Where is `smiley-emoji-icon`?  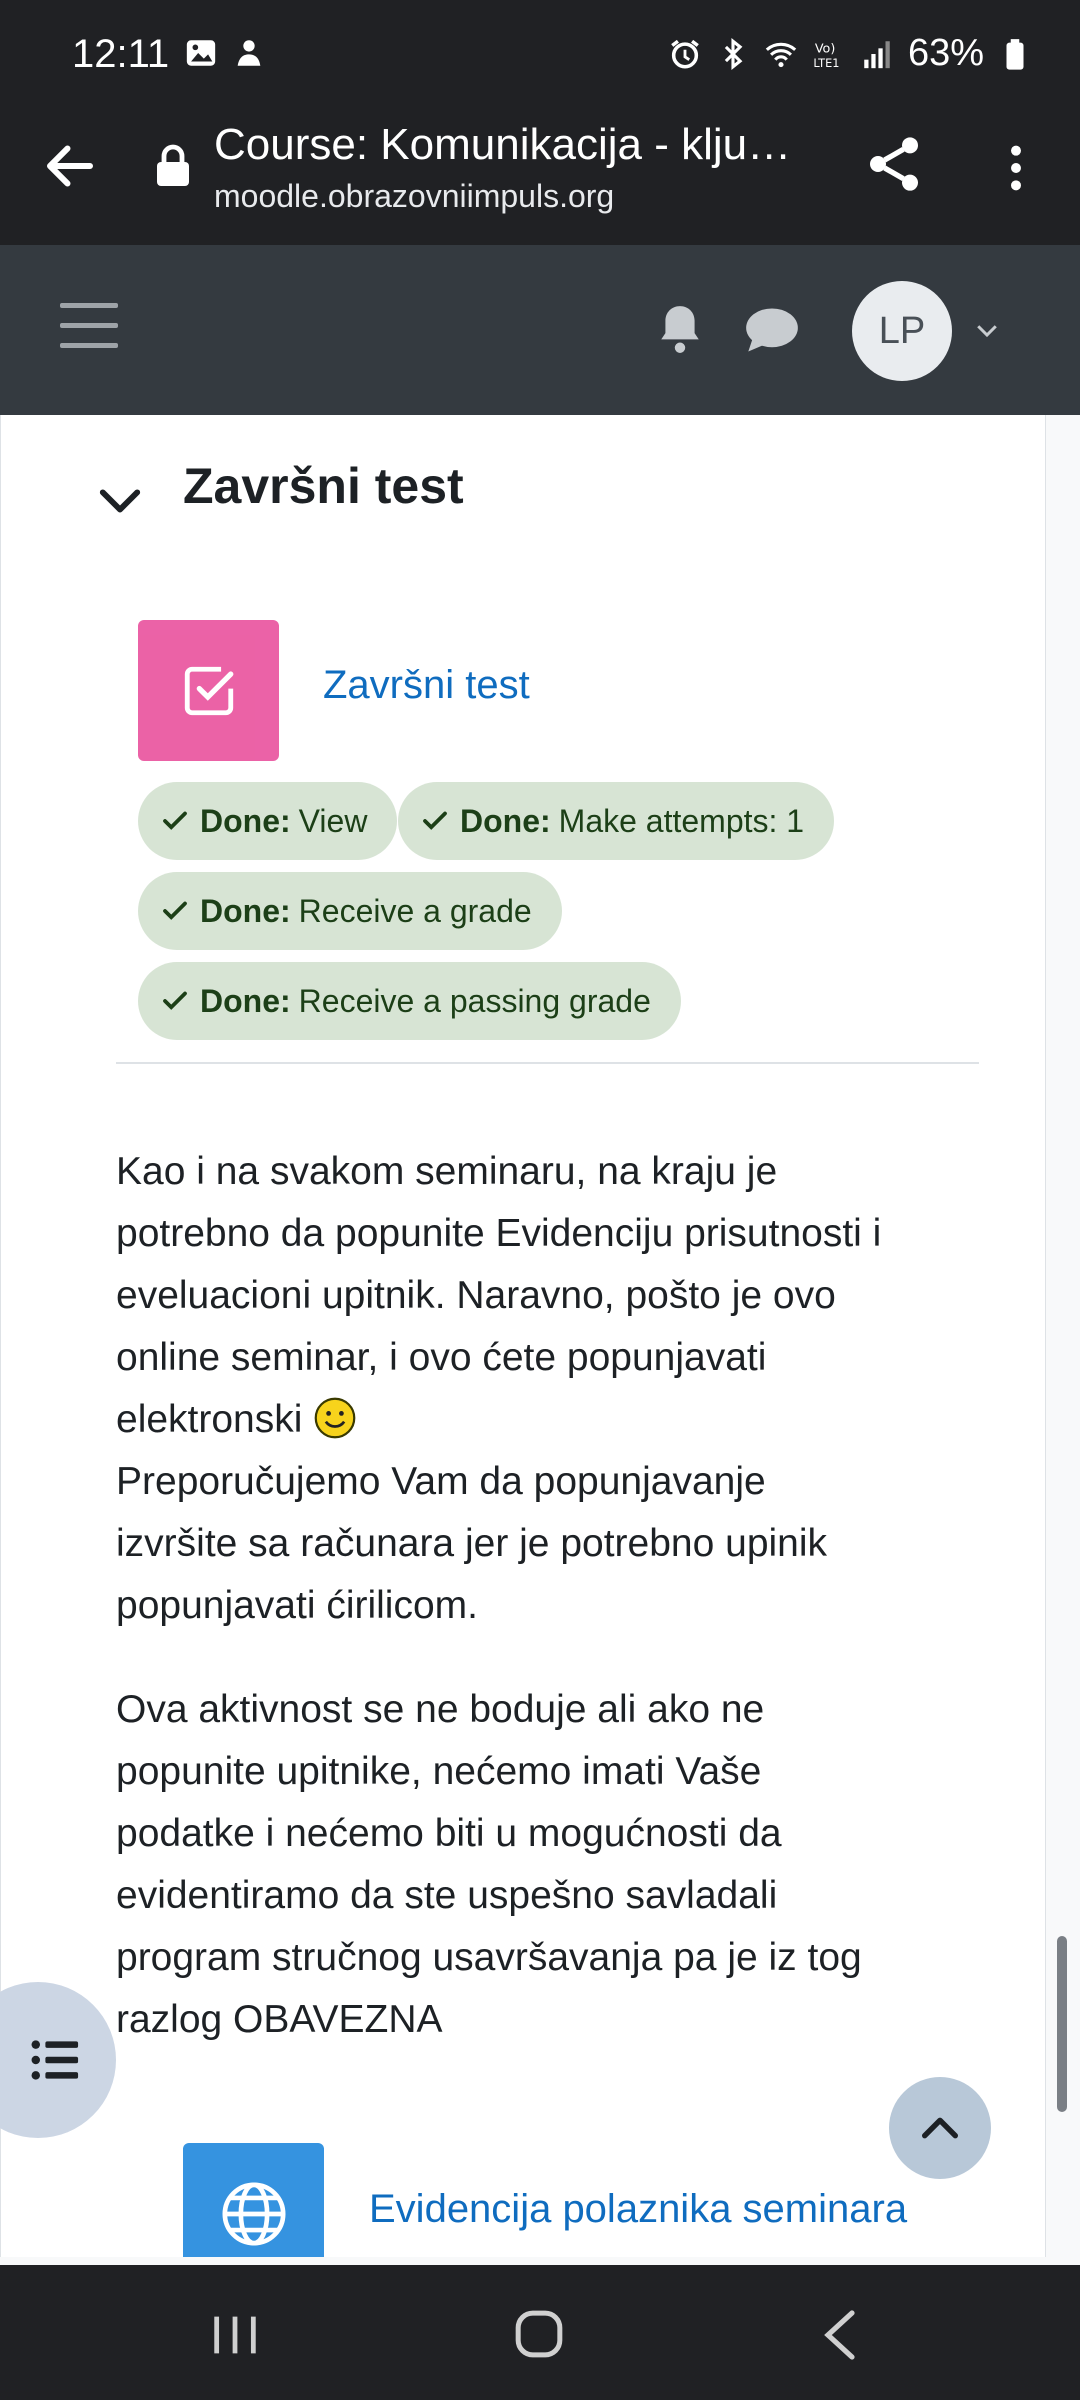
smiley-emoji-icon is located at coordinates (335, 1418).